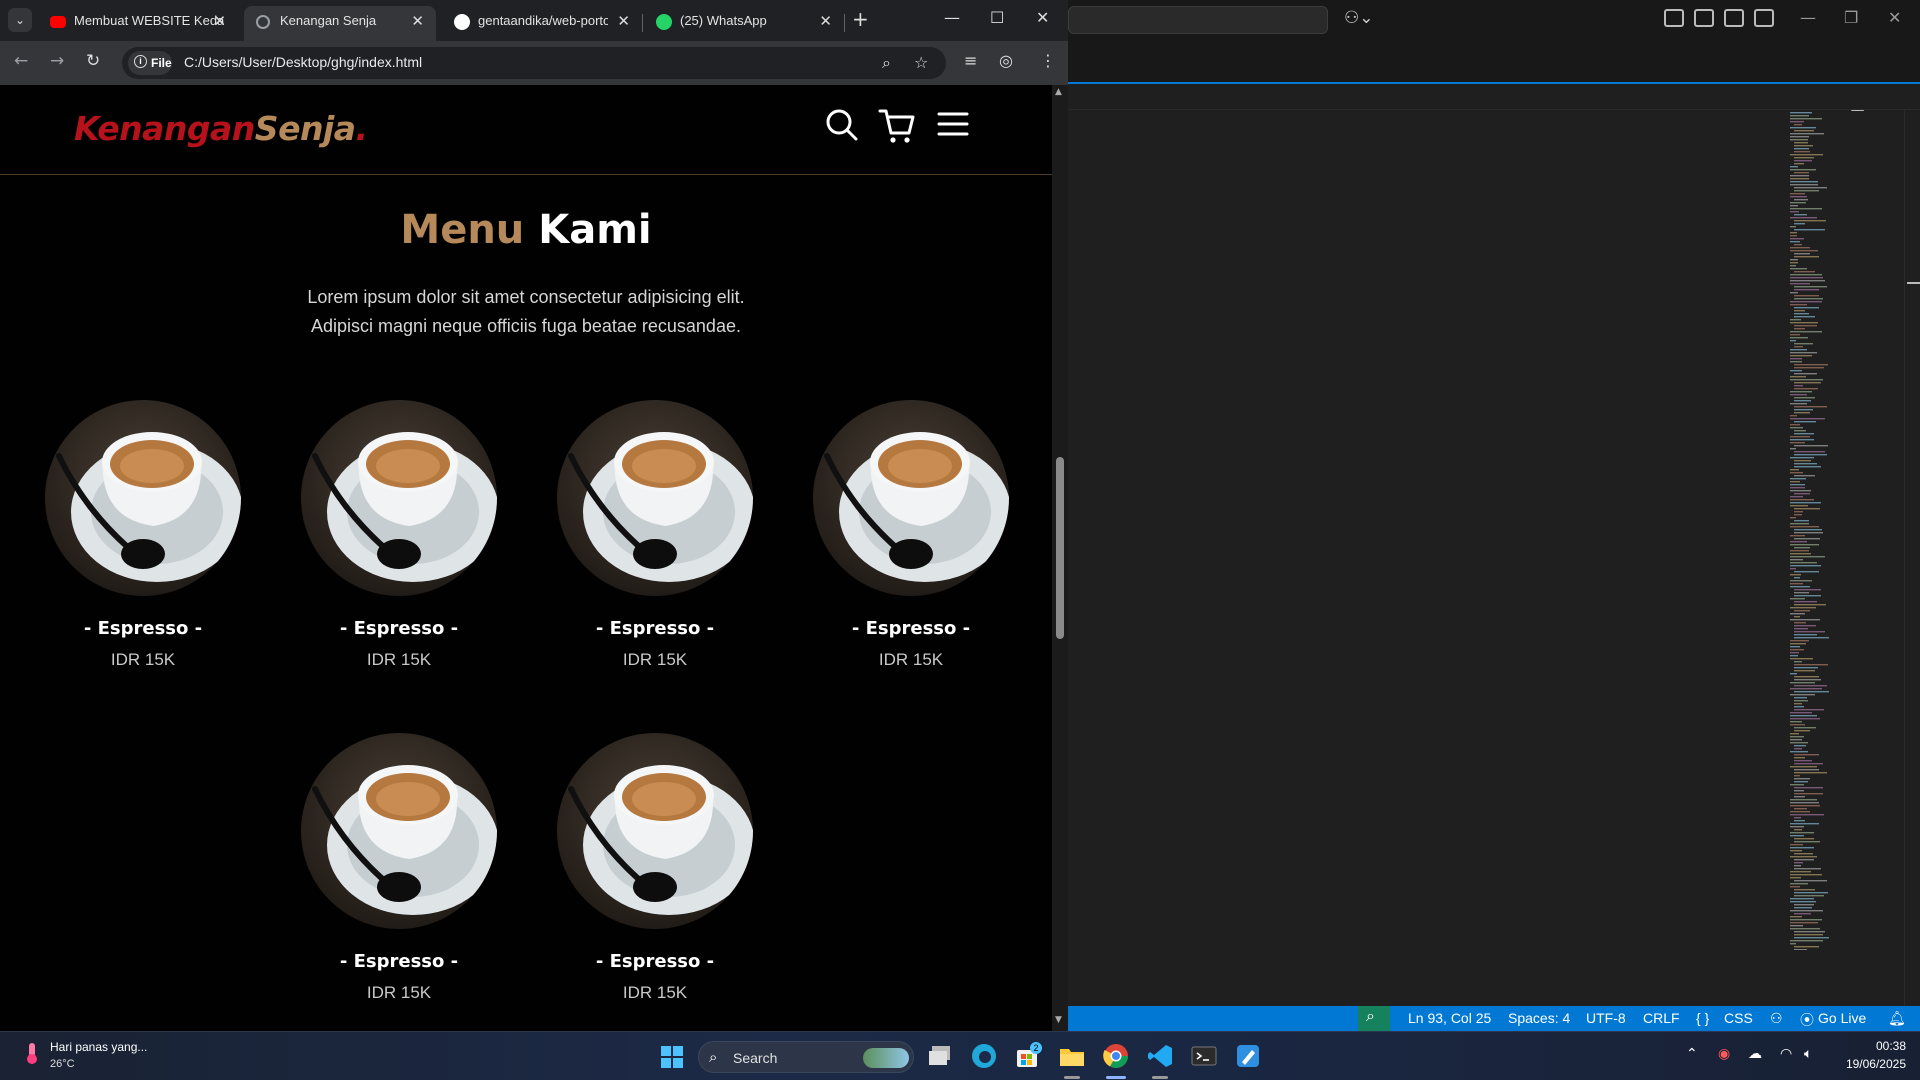 The height and width of the screenshot is (1080, 1920). I want to click on show-hidden-icons-icon: ⌃, so click(1692, 1054).